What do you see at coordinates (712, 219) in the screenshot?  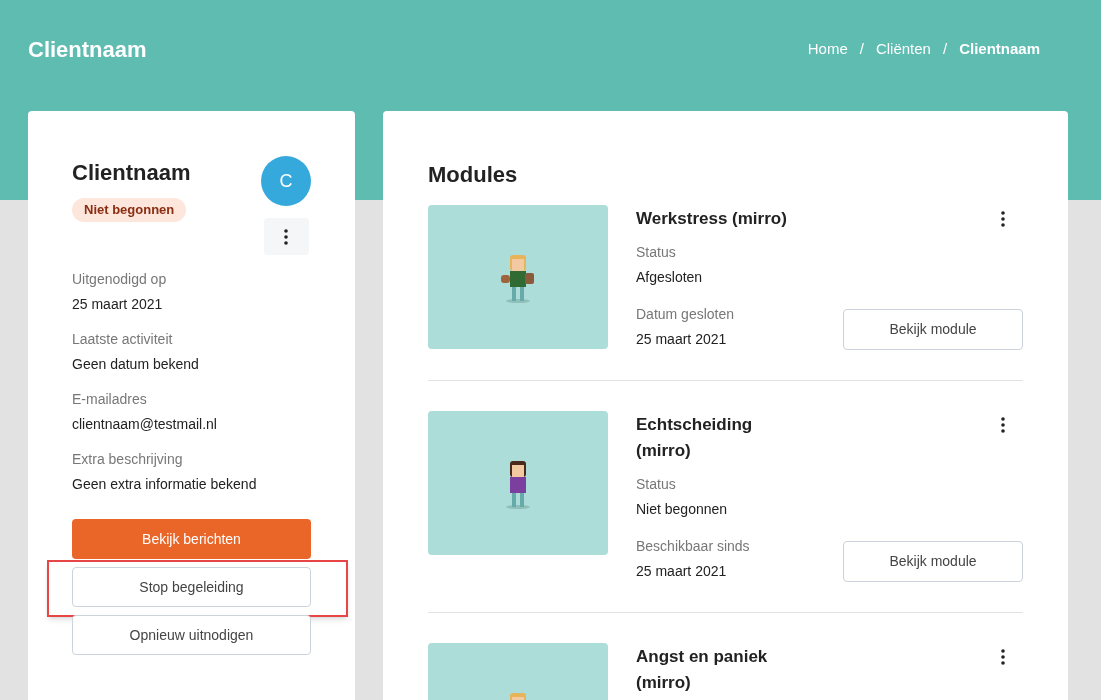 I see `module-title: Werkstress (mirro)` at bounding box center [712, 219].